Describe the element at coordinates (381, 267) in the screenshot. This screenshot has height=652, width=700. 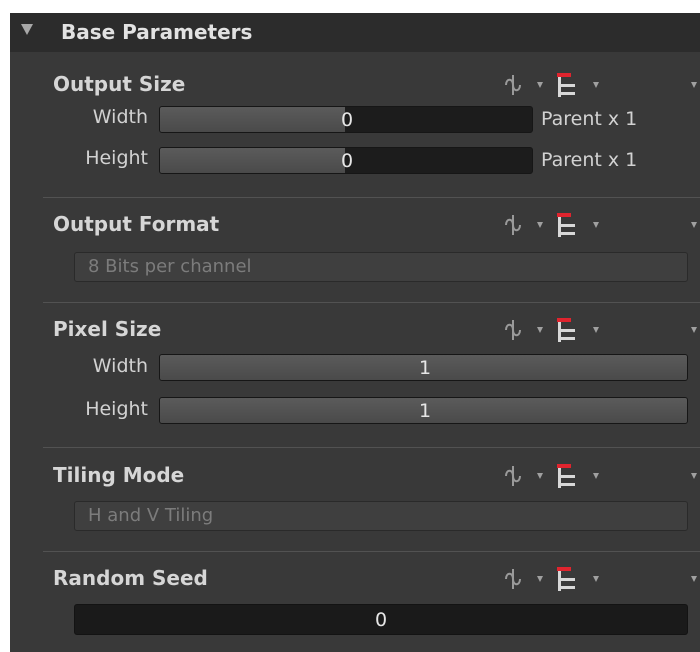
I see `output-format-dropdown: 8 Bits per channel` at that location.